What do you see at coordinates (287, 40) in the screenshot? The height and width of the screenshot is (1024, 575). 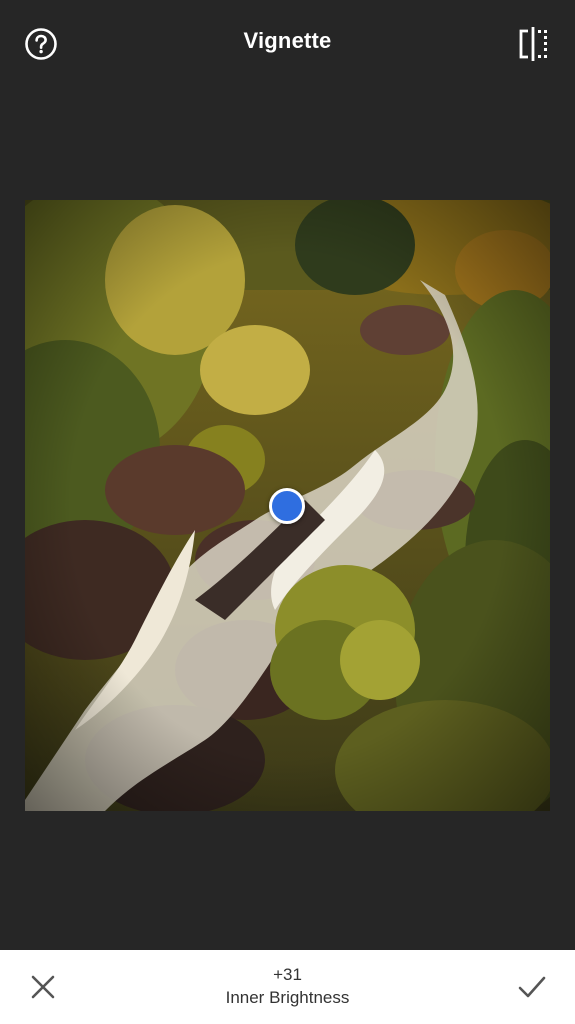 I see `screen-title: Vignette` at bounding box center [287, 40].